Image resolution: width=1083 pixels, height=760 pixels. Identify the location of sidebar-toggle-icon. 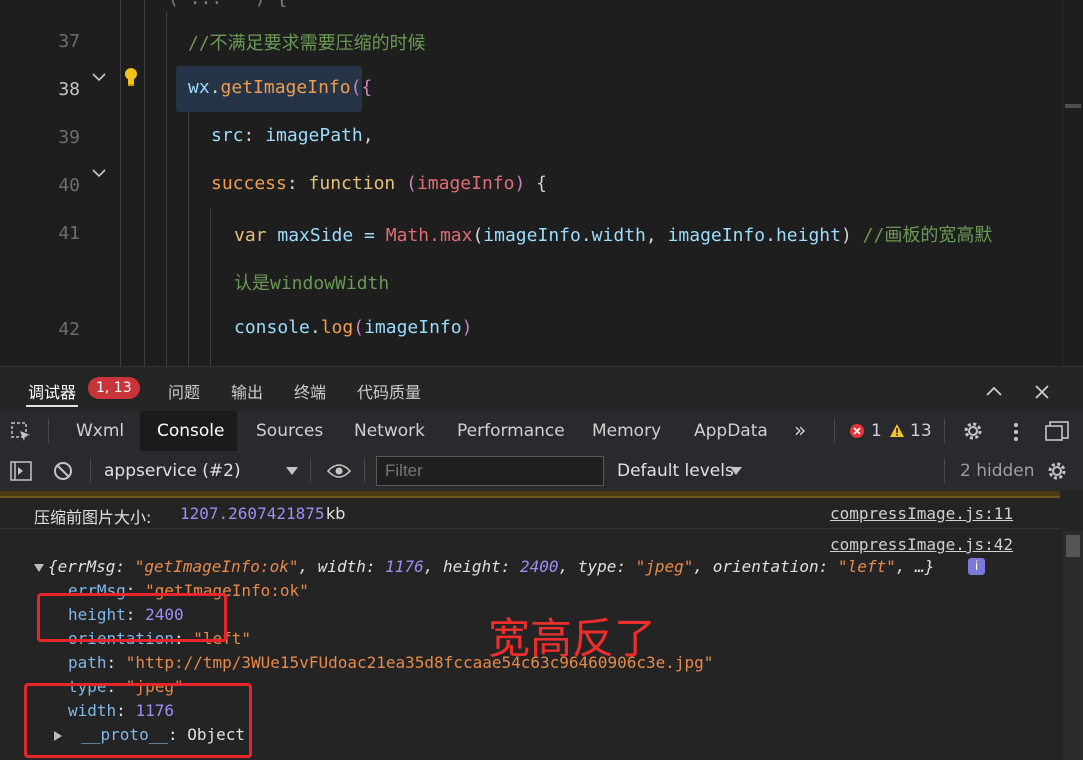
(21, 471).